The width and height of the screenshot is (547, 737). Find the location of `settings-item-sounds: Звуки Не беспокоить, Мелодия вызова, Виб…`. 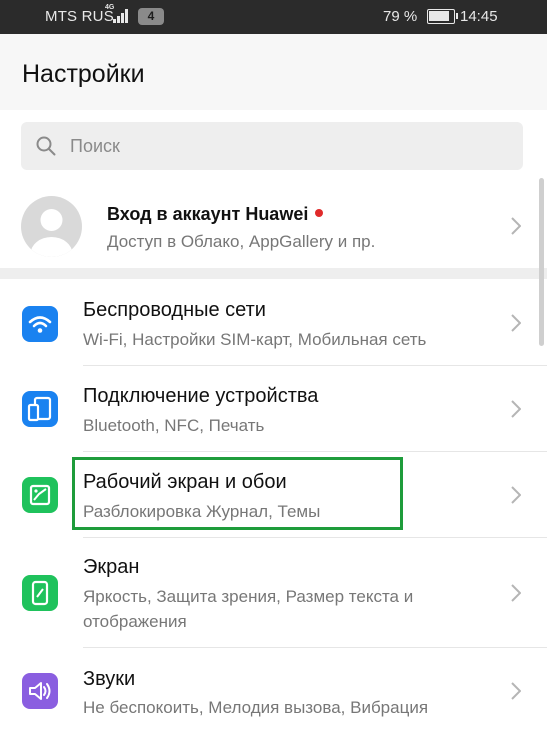

settings-item-sounds: Звуки Не беспокоить, Мелодия вызова, Виб… is located at coordinates (273, 692).